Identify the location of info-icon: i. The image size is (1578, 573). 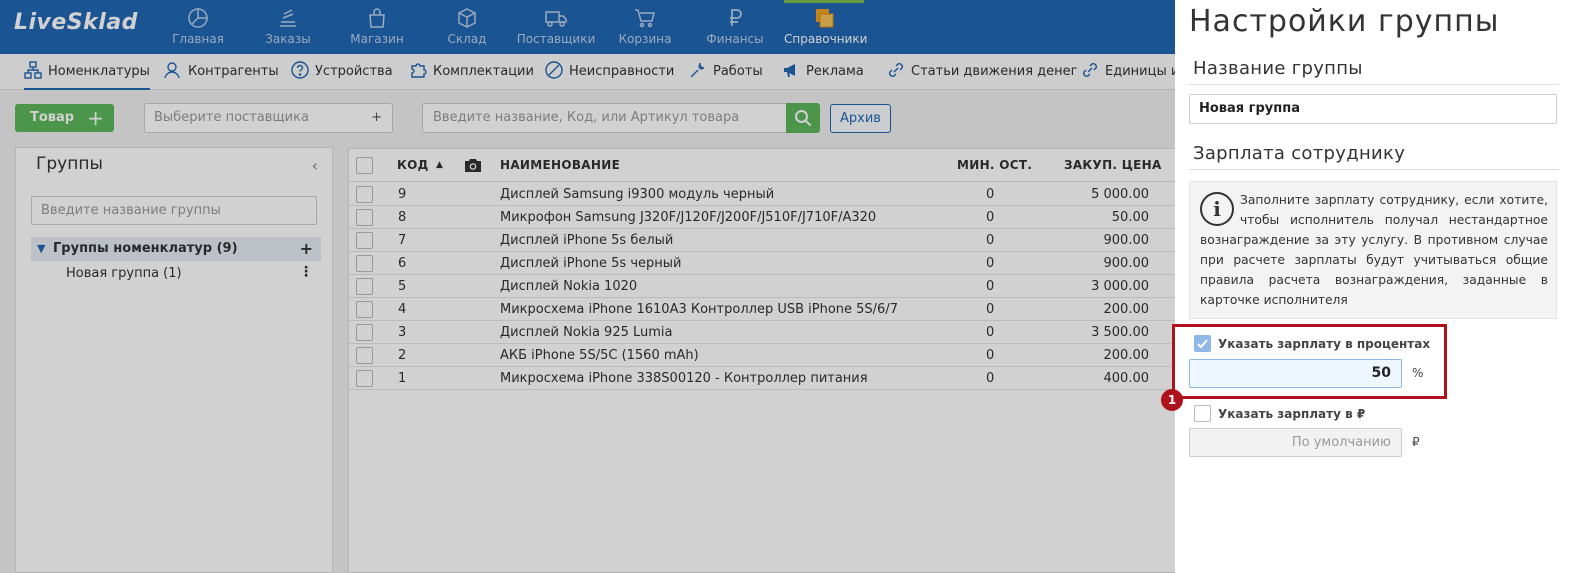
(1217, 209).